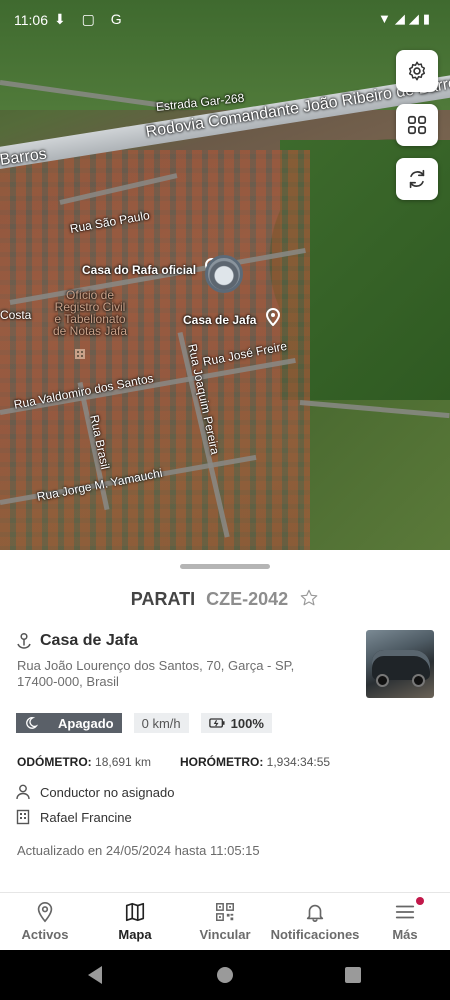 This screenshot has height=1000, width=450. I want to click on map-street-label: Costa, so click(16, 315).